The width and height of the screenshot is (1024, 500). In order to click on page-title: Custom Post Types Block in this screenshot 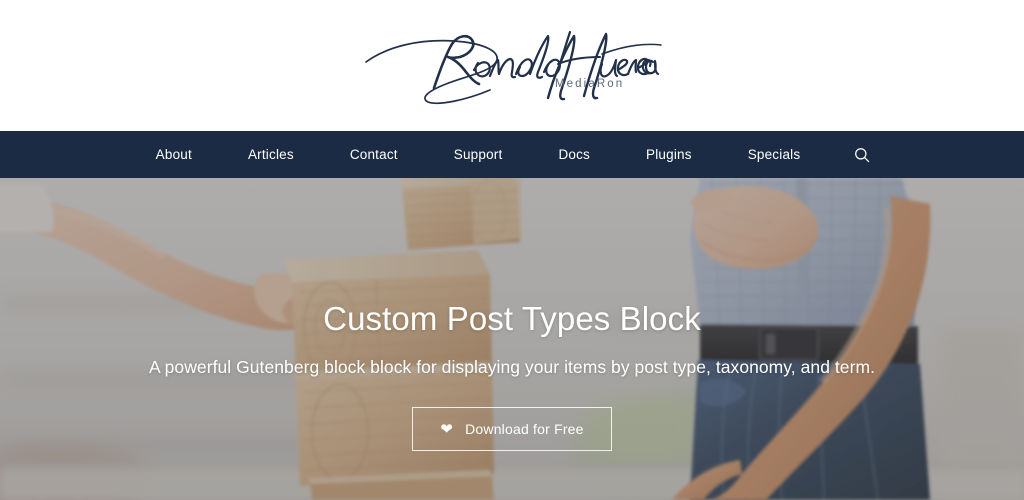, I will do `click(512, 318)`.